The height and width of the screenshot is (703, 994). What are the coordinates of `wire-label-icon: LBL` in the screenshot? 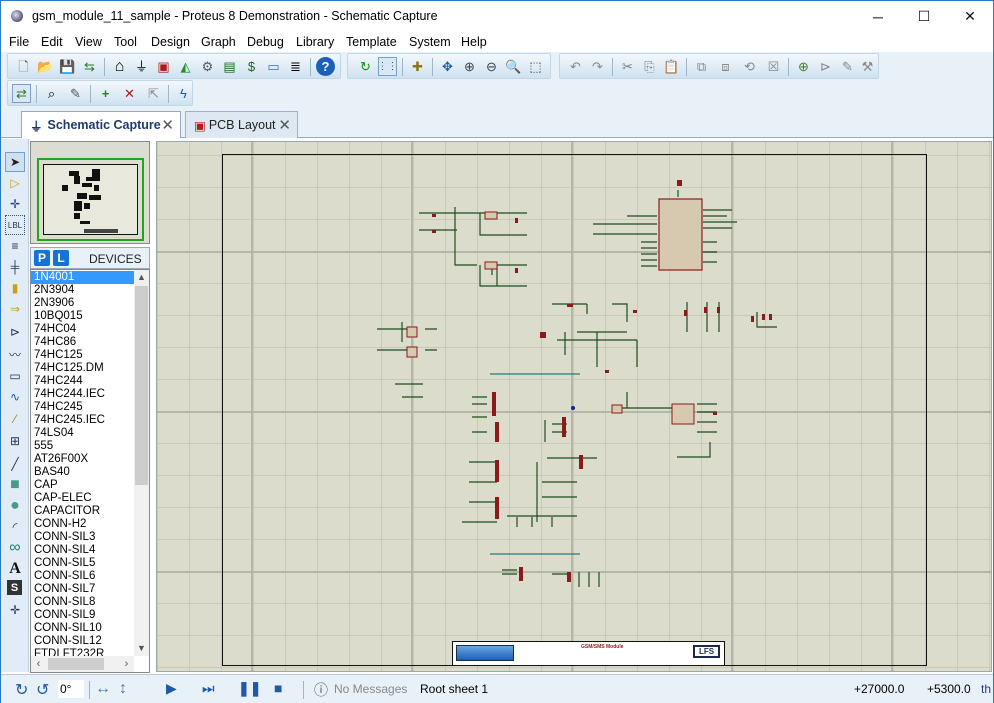 It's located at (15, 225).